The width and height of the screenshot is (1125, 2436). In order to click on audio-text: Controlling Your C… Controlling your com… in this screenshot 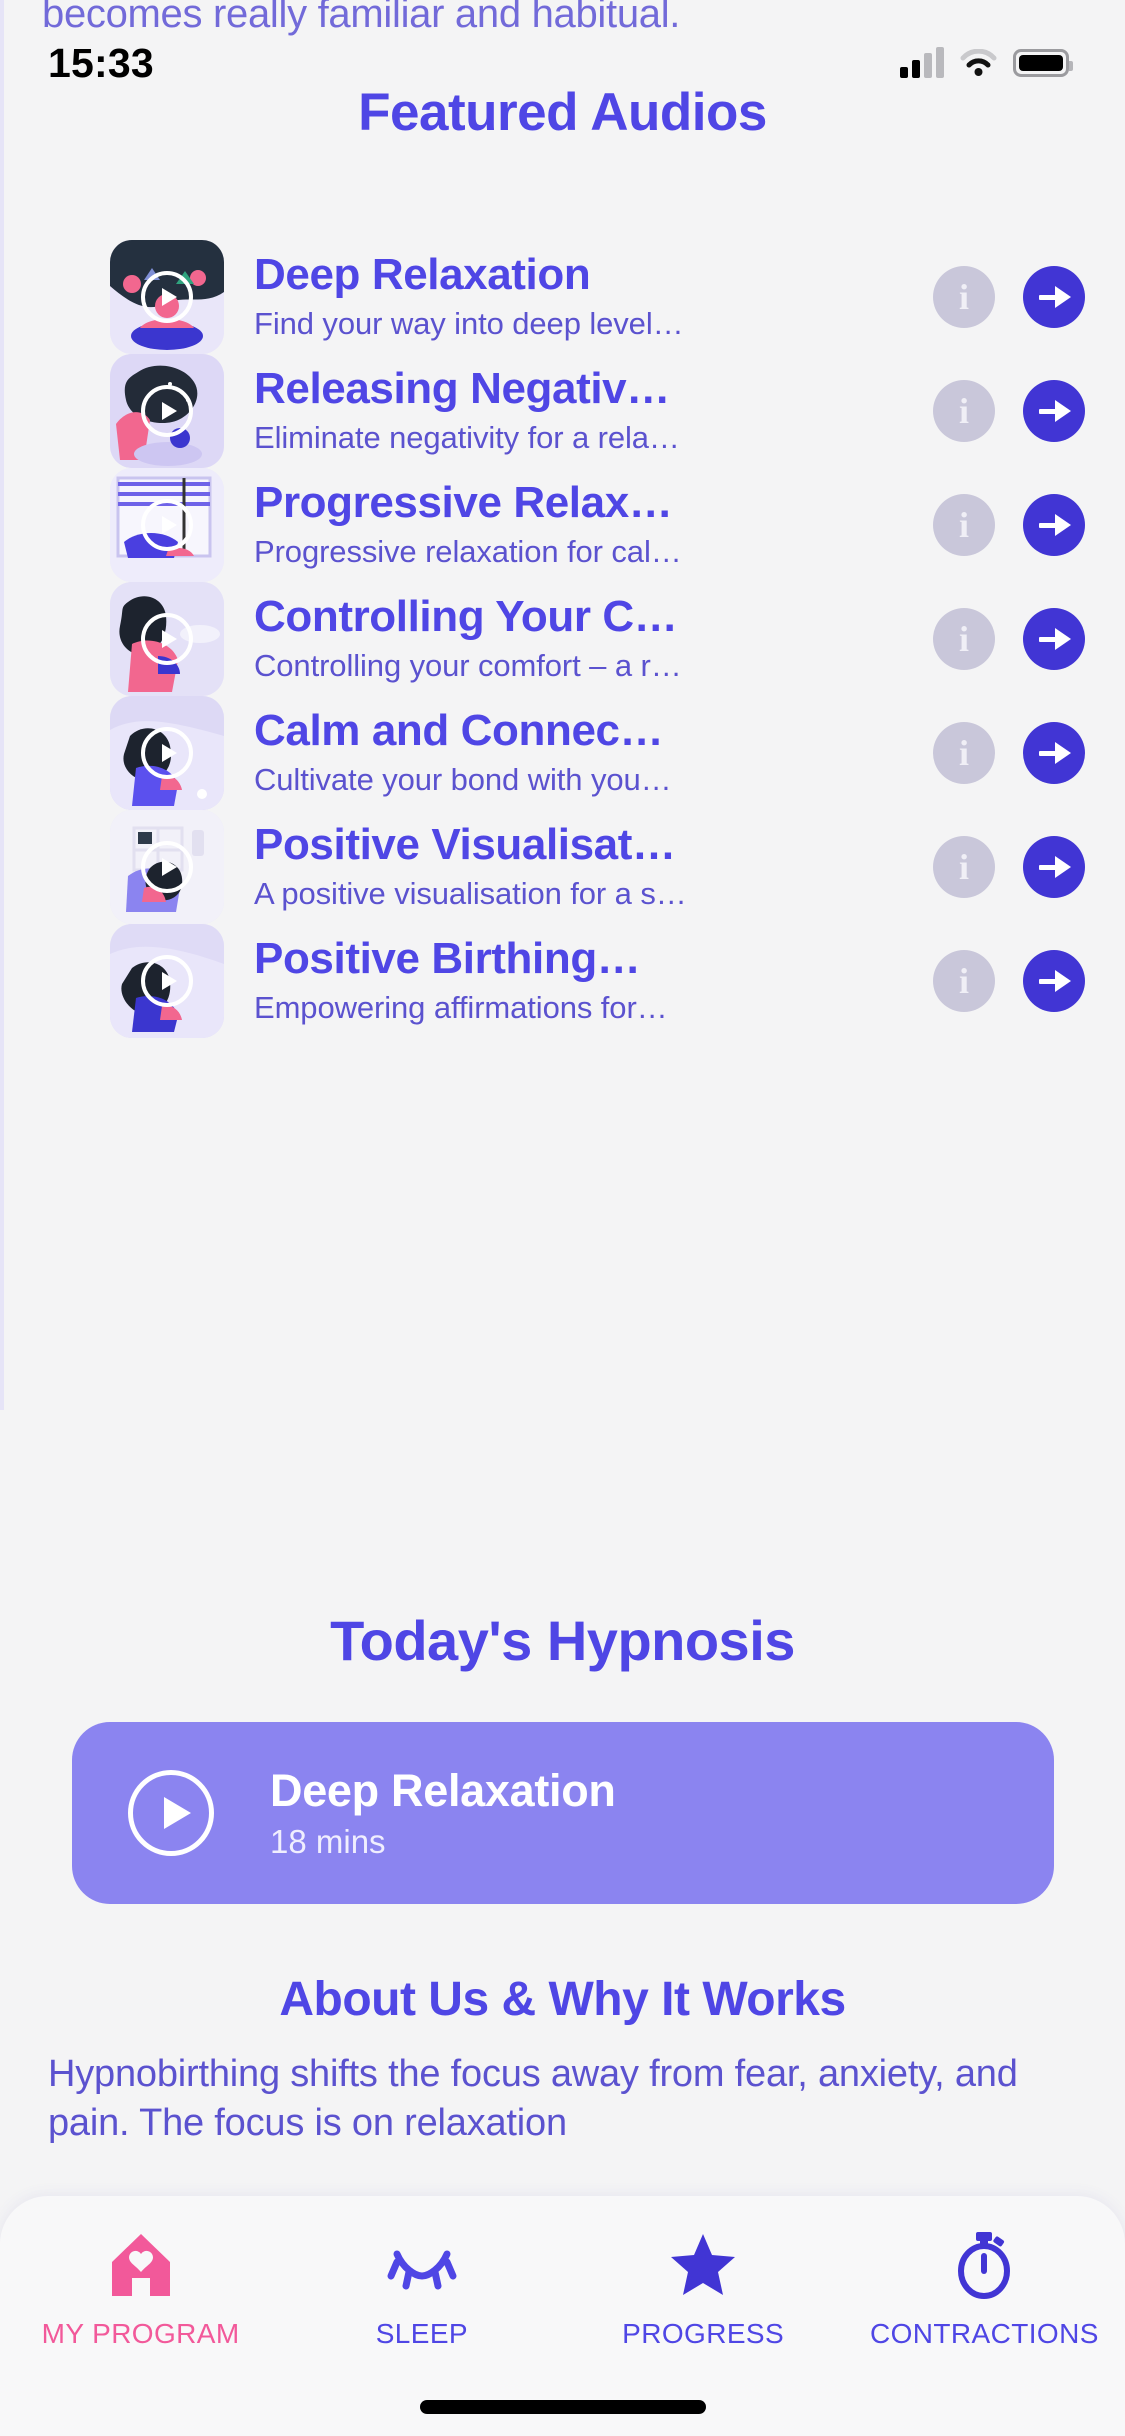, I will do `click(578, 638)`.